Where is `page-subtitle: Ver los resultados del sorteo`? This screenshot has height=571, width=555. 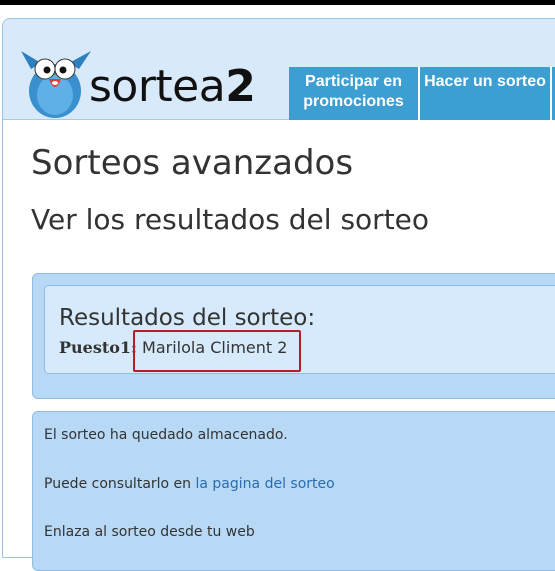 page-subtitle: Ver los resultados del sorteo is located at coordinates (230, 219).